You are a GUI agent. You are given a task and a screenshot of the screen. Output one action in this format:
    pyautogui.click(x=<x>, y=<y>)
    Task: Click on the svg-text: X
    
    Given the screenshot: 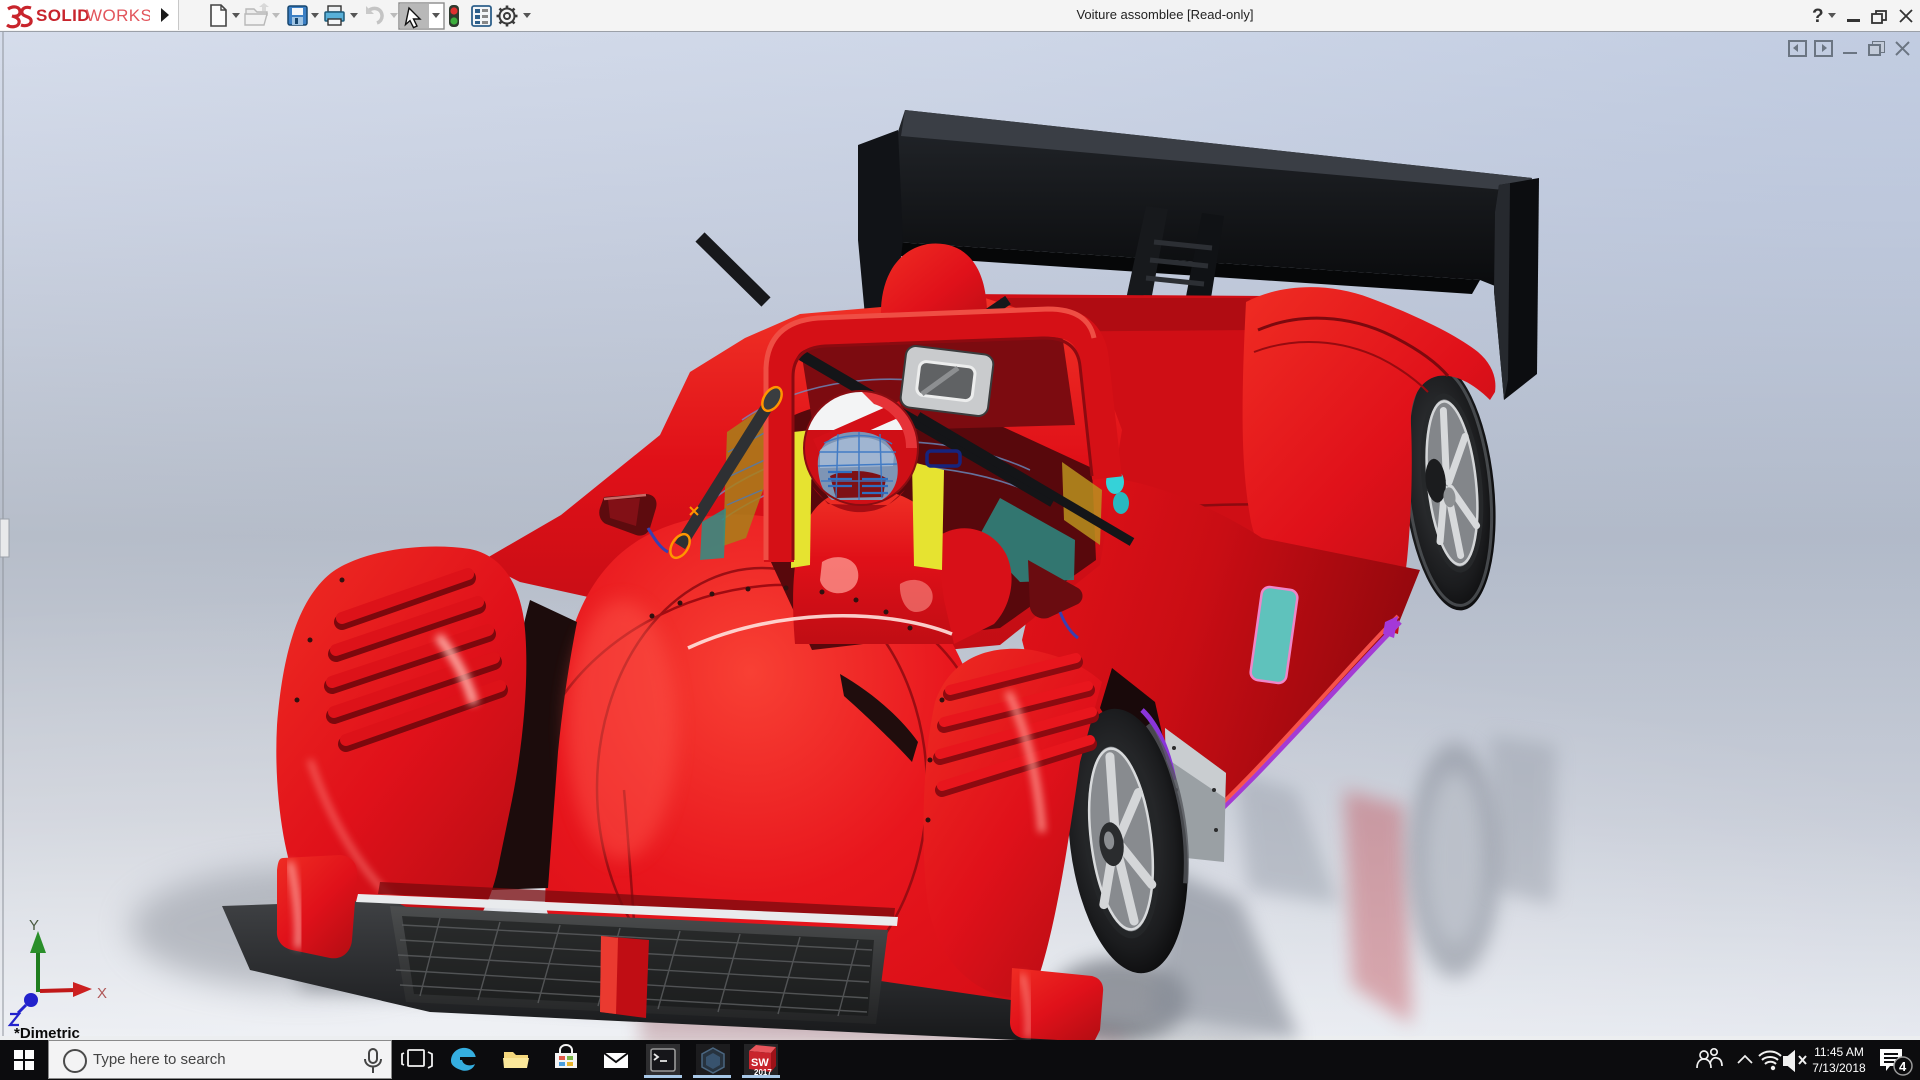 What is the action you would take?
    pyautogui.click(x=102, y=993)
    